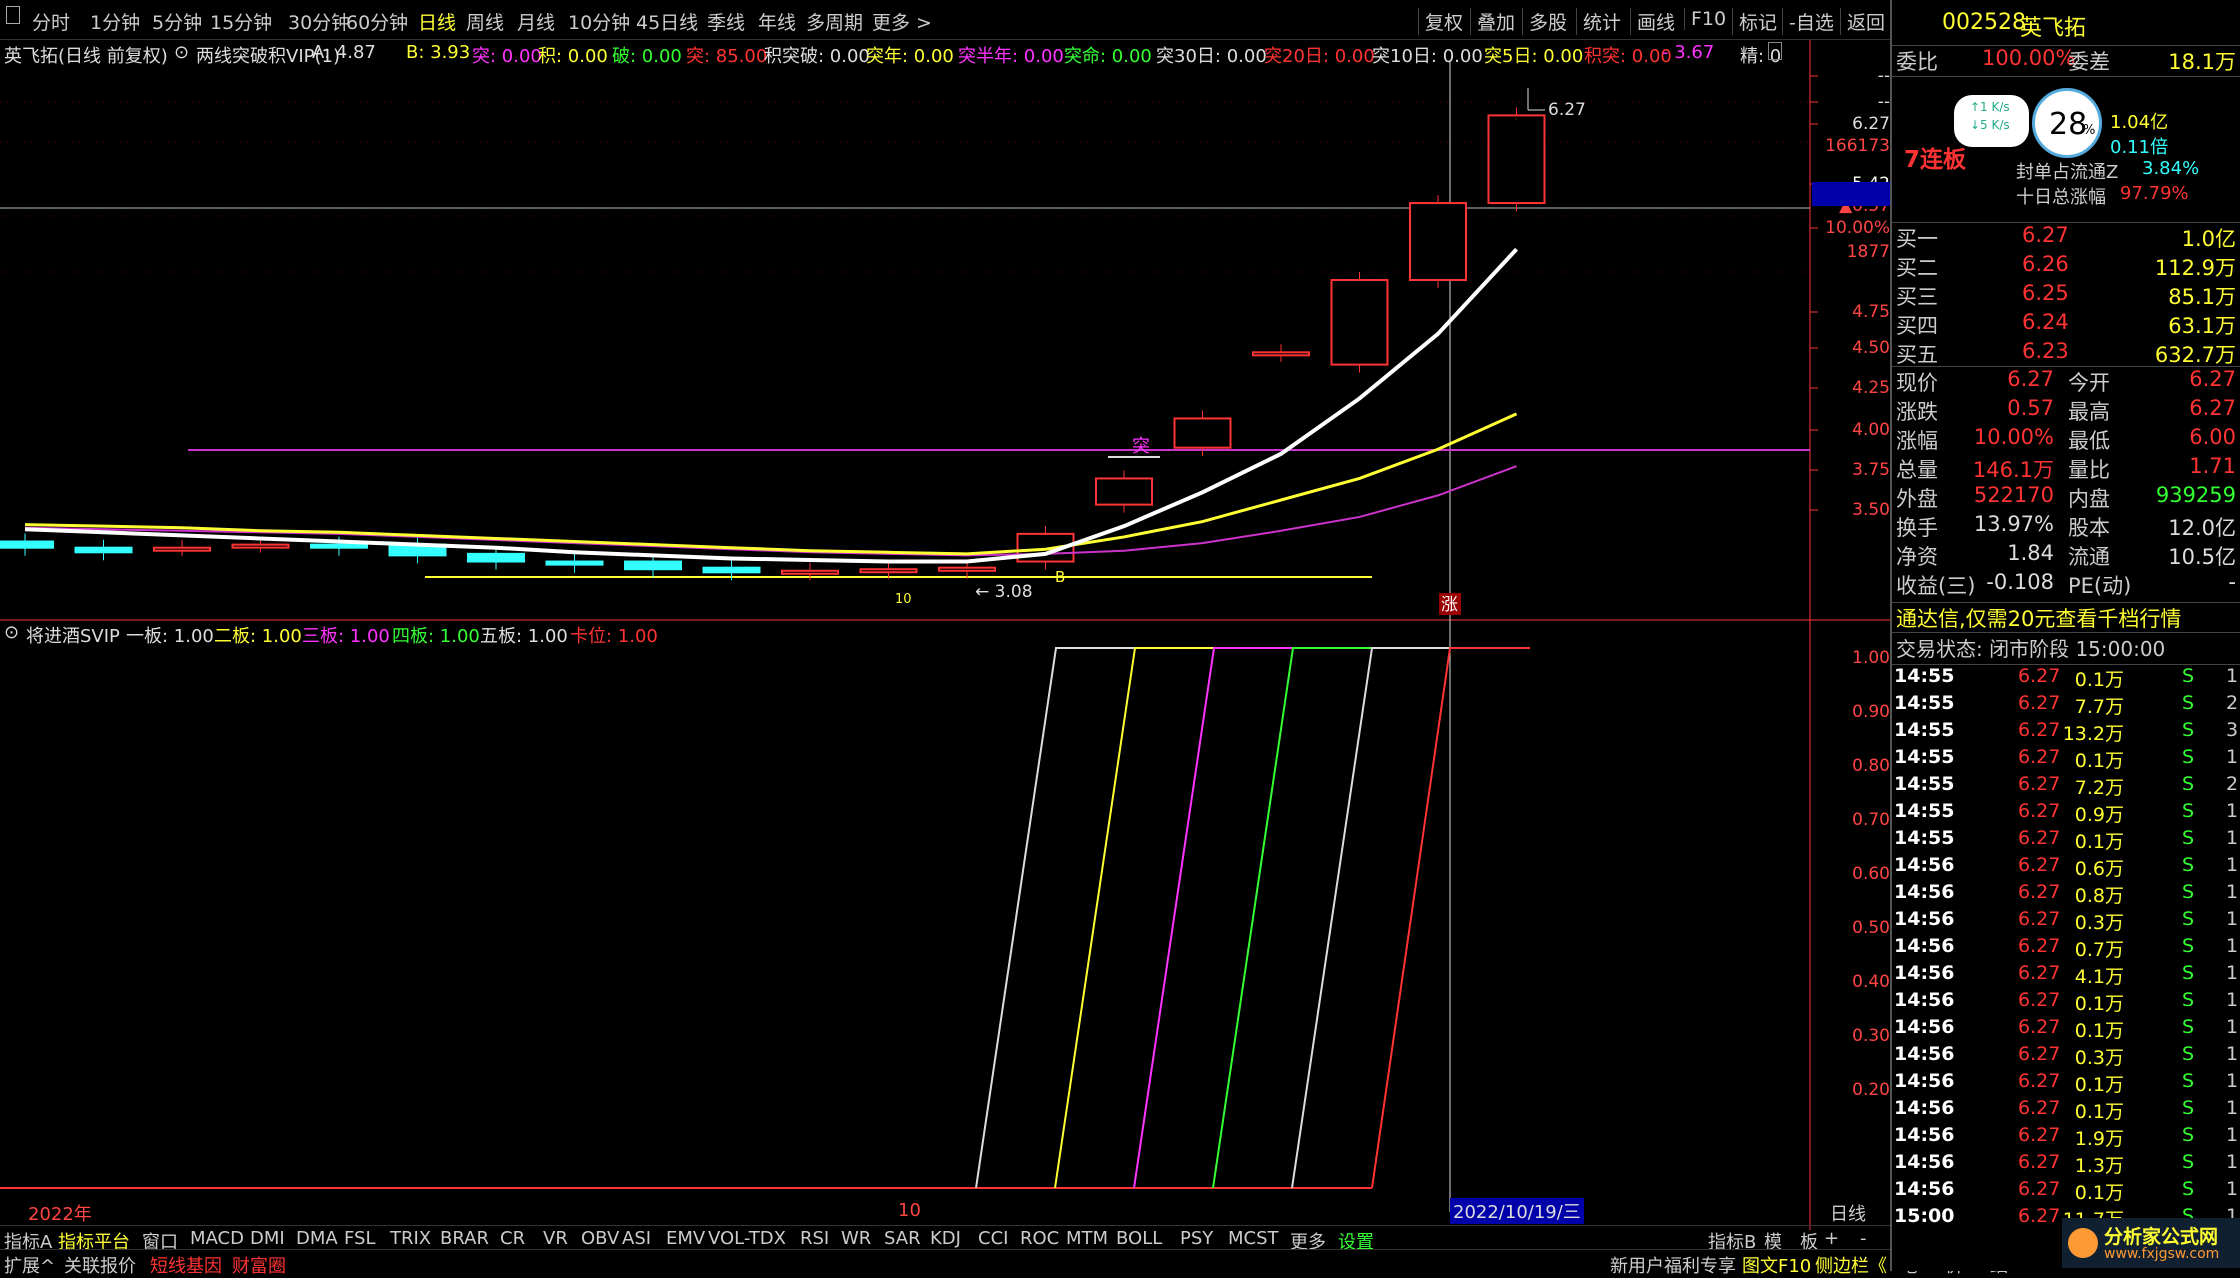 The width and height of the screenshot is (2240, 1278). Describe the element at coordinates (377, 21) in the screenshot. I see `period-tab-5: 60分钟` at that location.